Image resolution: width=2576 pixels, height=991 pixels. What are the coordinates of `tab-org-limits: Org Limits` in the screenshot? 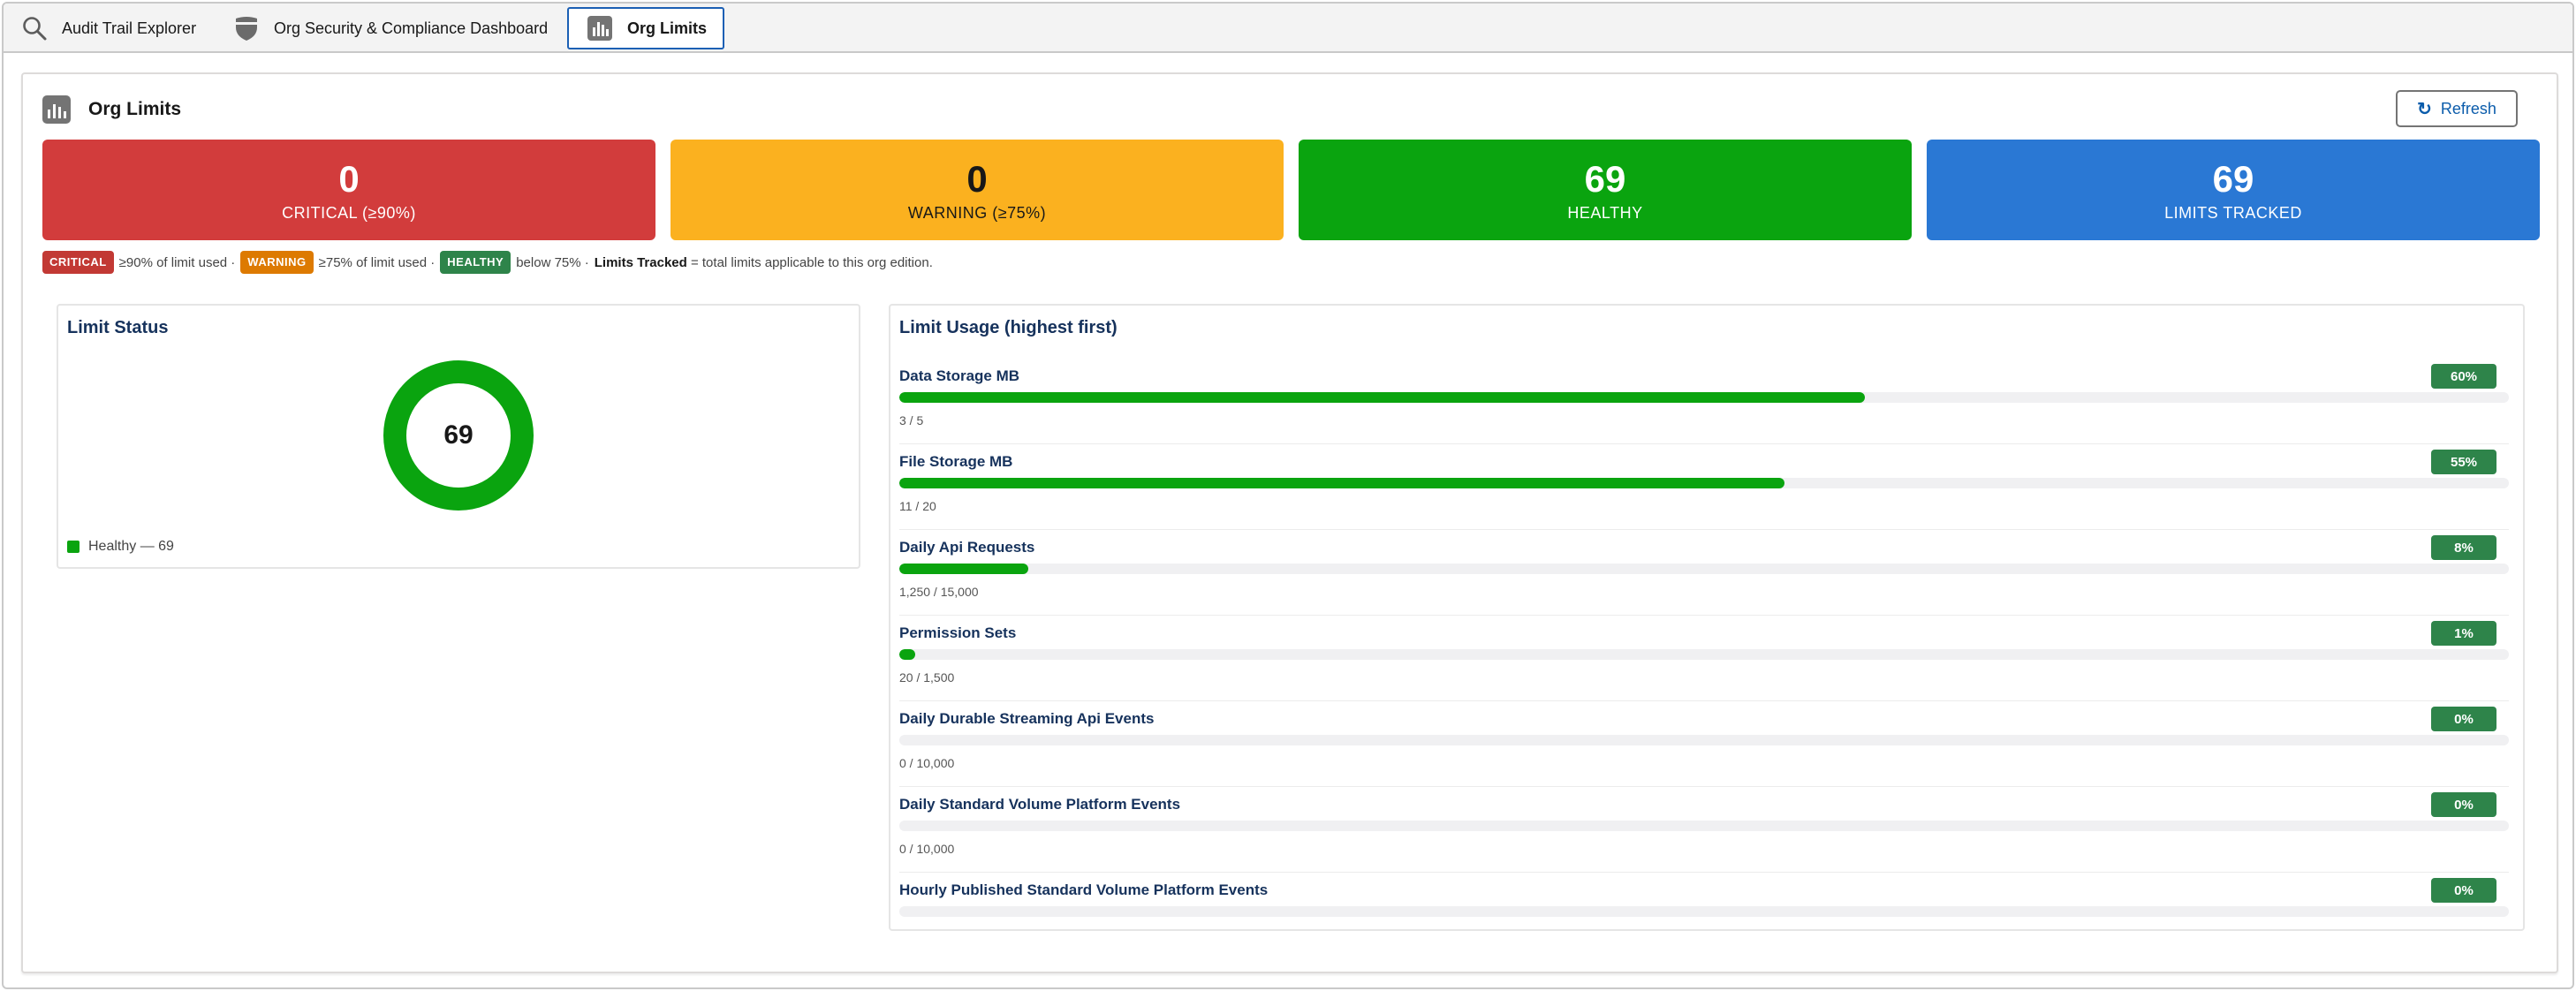 It's located at (646, 28).